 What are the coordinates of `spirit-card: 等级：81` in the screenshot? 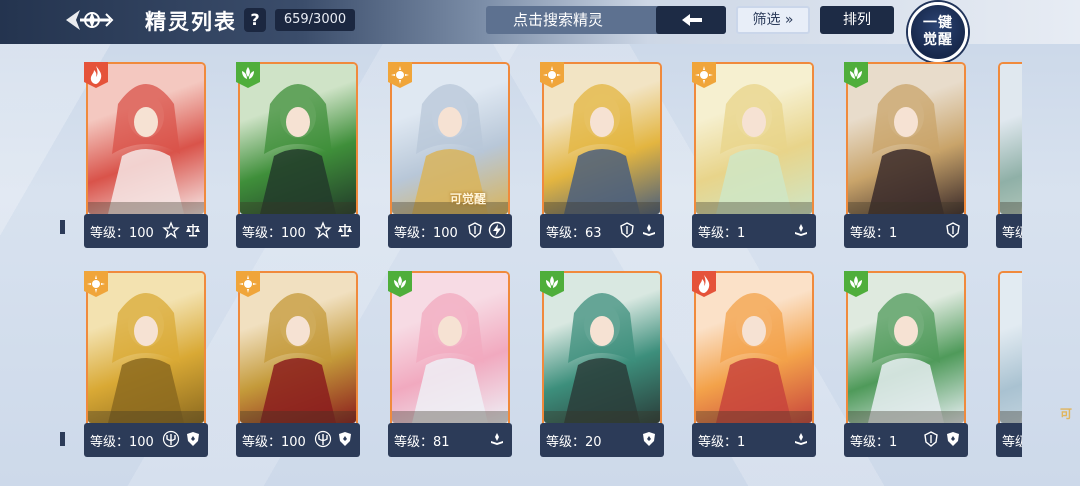 It's located at (450, 364).